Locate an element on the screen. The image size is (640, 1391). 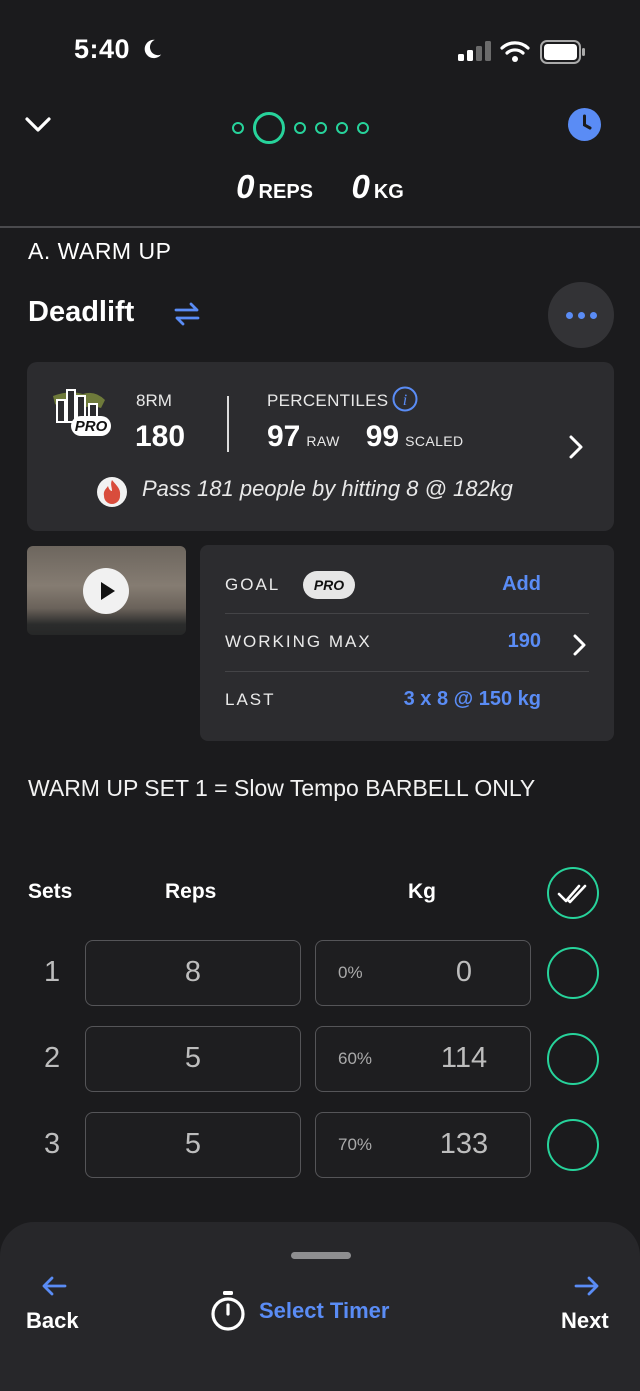
exercise-progress is located at coordinates (300, 128).